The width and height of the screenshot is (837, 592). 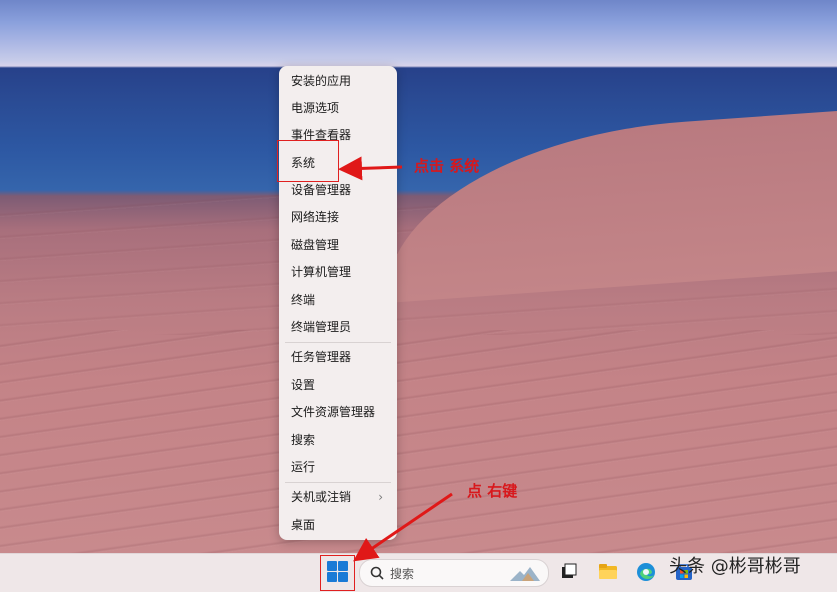 I want to click on menu-item-file-explorer: 文件资源管理器, so click(x=338, y=412).